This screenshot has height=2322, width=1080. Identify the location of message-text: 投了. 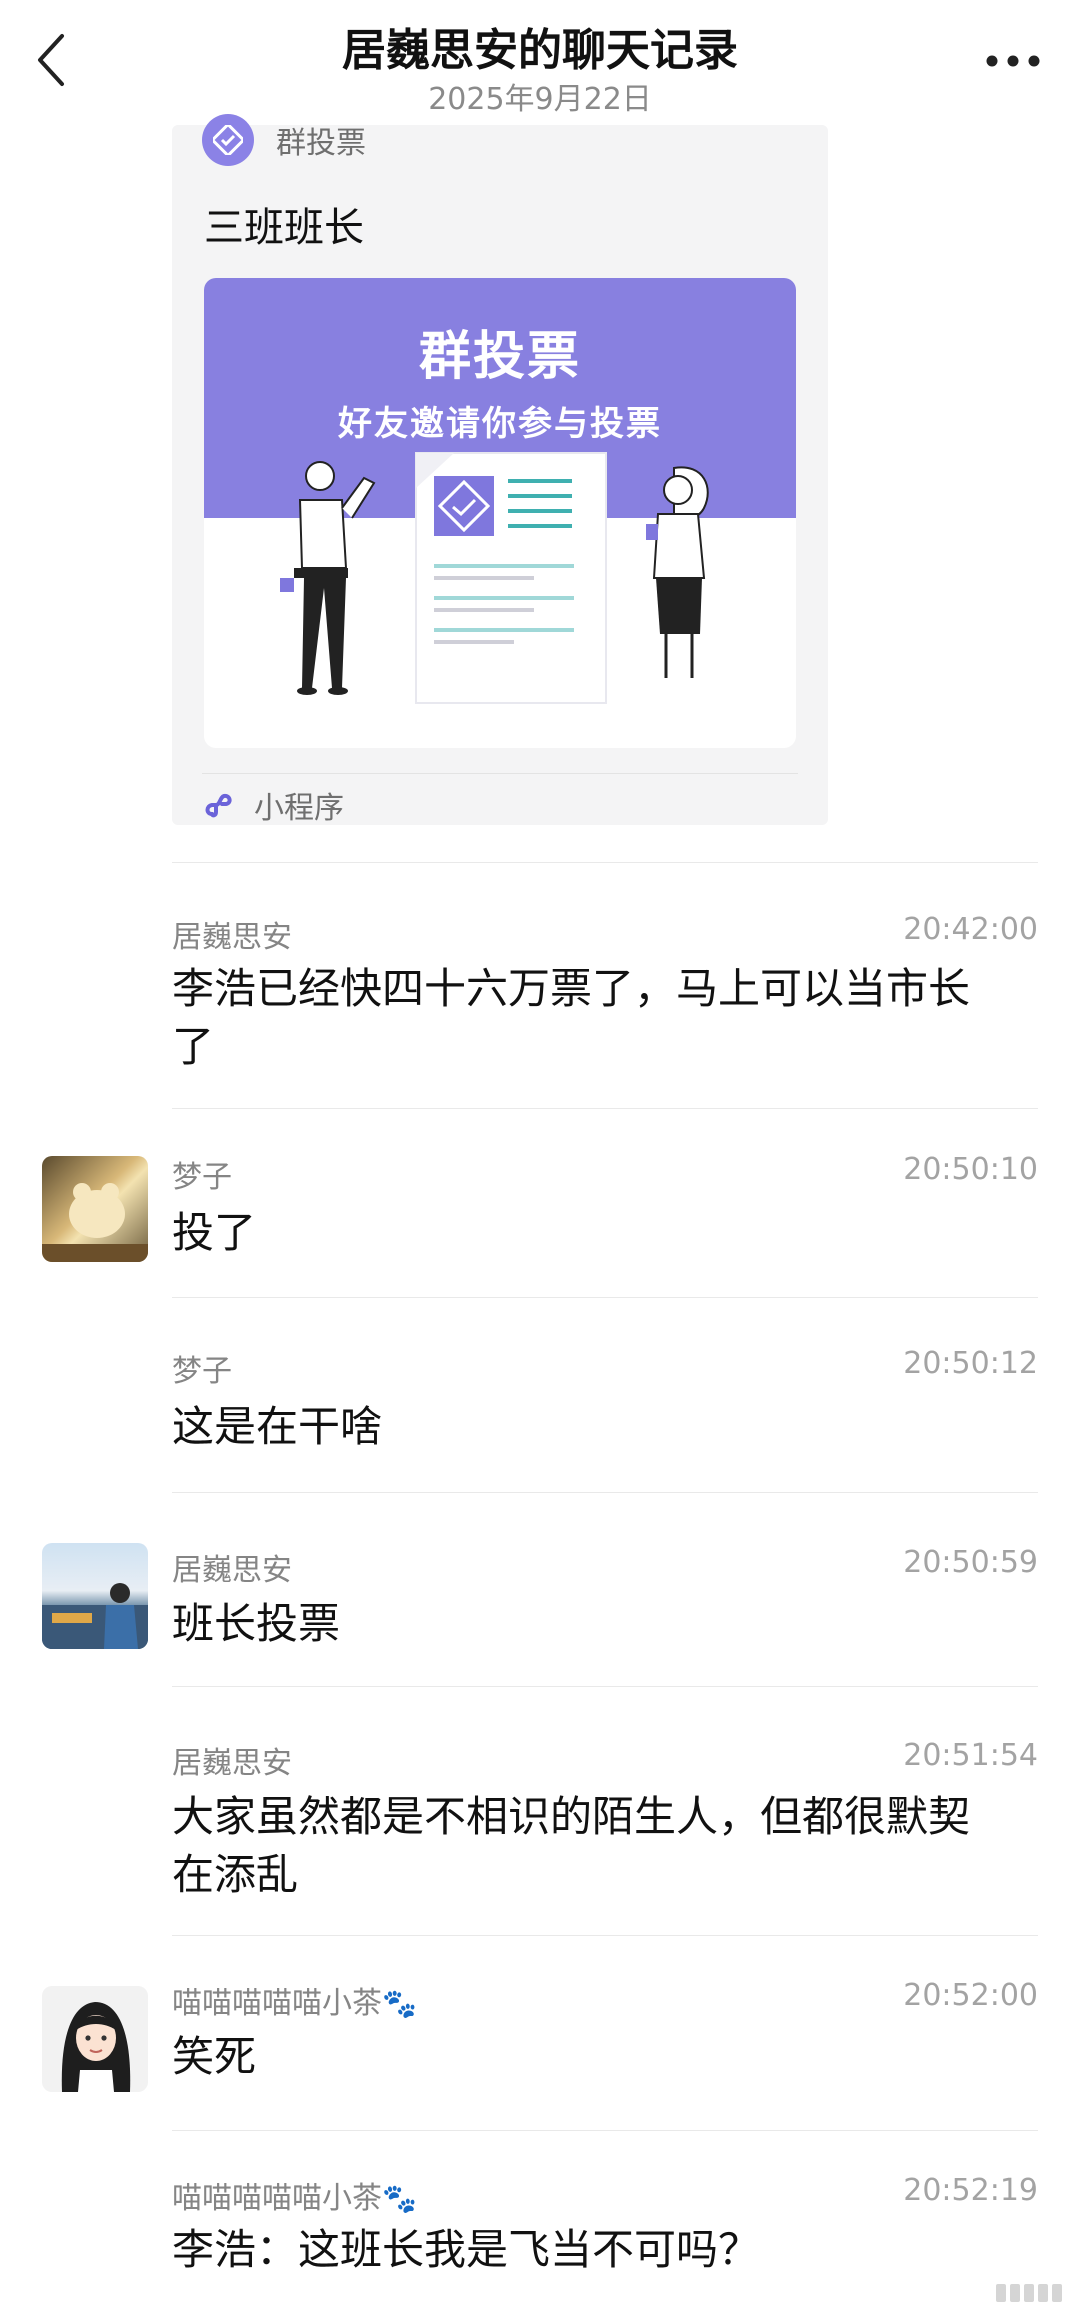
(214, 1232).